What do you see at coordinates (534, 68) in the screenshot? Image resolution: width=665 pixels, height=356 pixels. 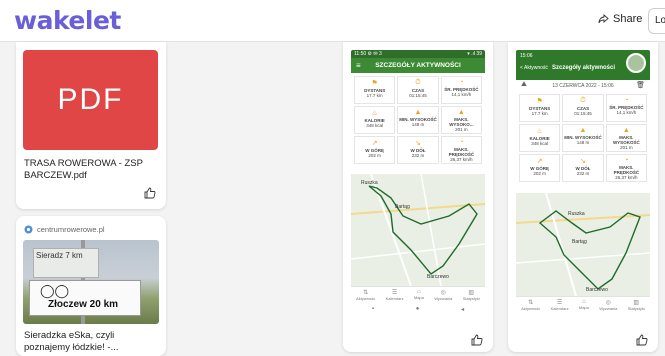 I see `back-link: < Aktywność` at bounding box center [534, 68].